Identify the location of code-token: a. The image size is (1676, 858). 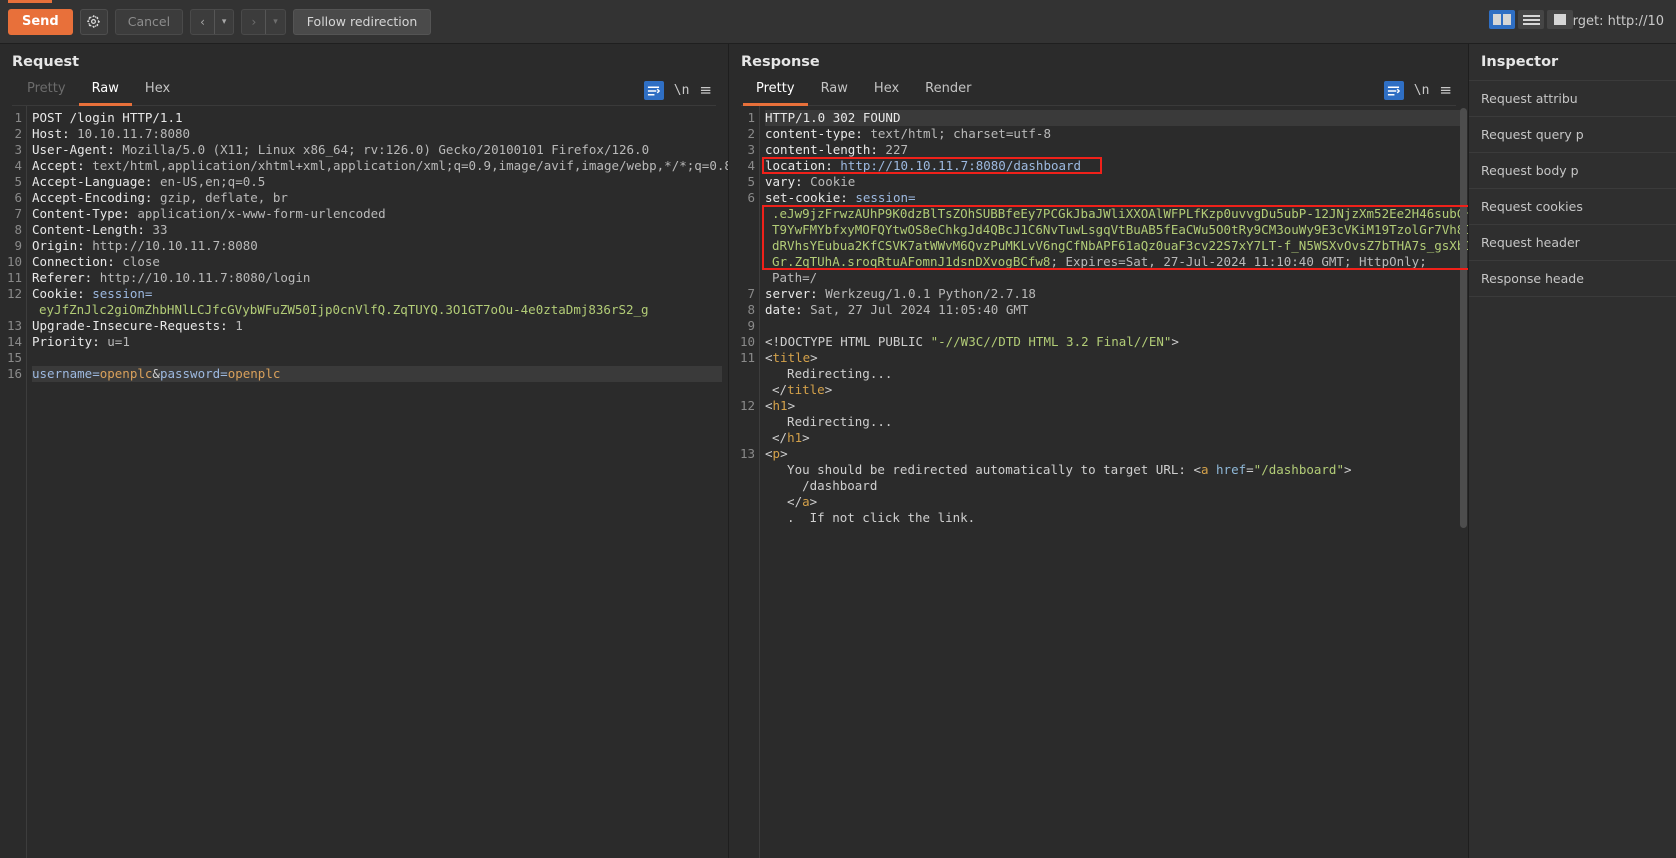
(806, 501).